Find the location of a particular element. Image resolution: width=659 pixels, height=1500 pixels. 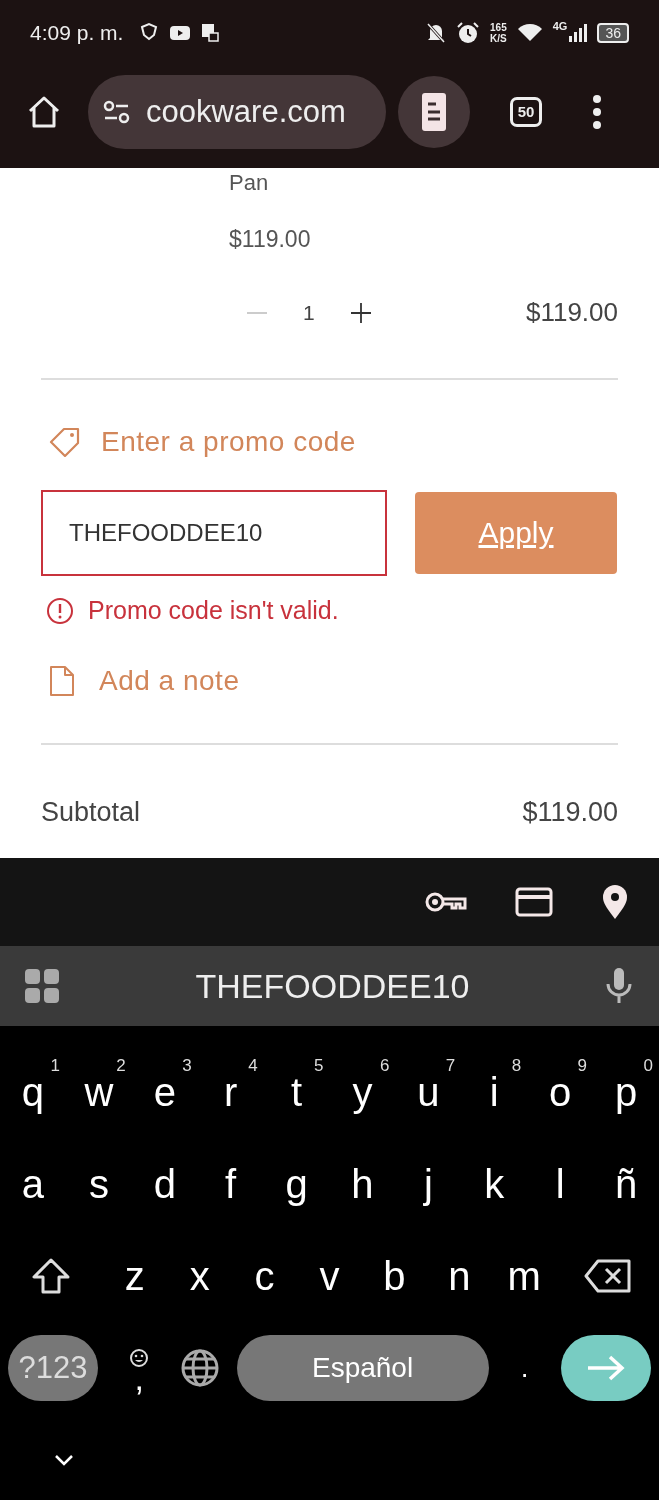

location-pin-icon is located at coordinates (615, 902).